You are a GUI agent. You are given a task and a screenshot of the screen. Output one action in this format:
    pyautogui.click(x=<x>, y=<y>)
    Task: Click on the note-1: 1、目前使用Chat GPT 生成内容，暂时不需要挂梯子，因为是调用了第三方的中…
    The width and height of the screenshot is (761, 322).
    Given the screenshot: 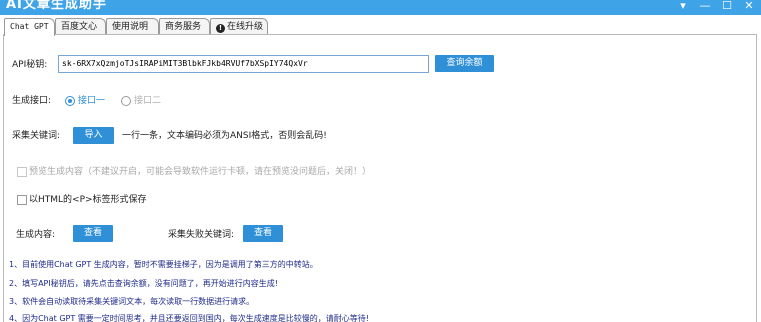 What is the action you would take?
    pyautogui.click(x=163, y=264)
    